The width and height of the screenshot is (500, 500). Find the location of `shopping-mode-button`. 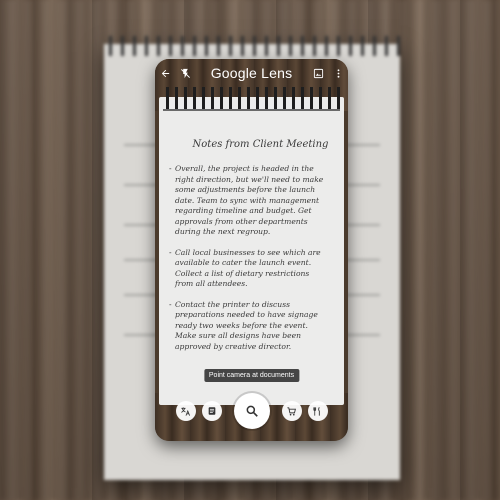

shopping-mode-button is located at coordinates (291, 411).